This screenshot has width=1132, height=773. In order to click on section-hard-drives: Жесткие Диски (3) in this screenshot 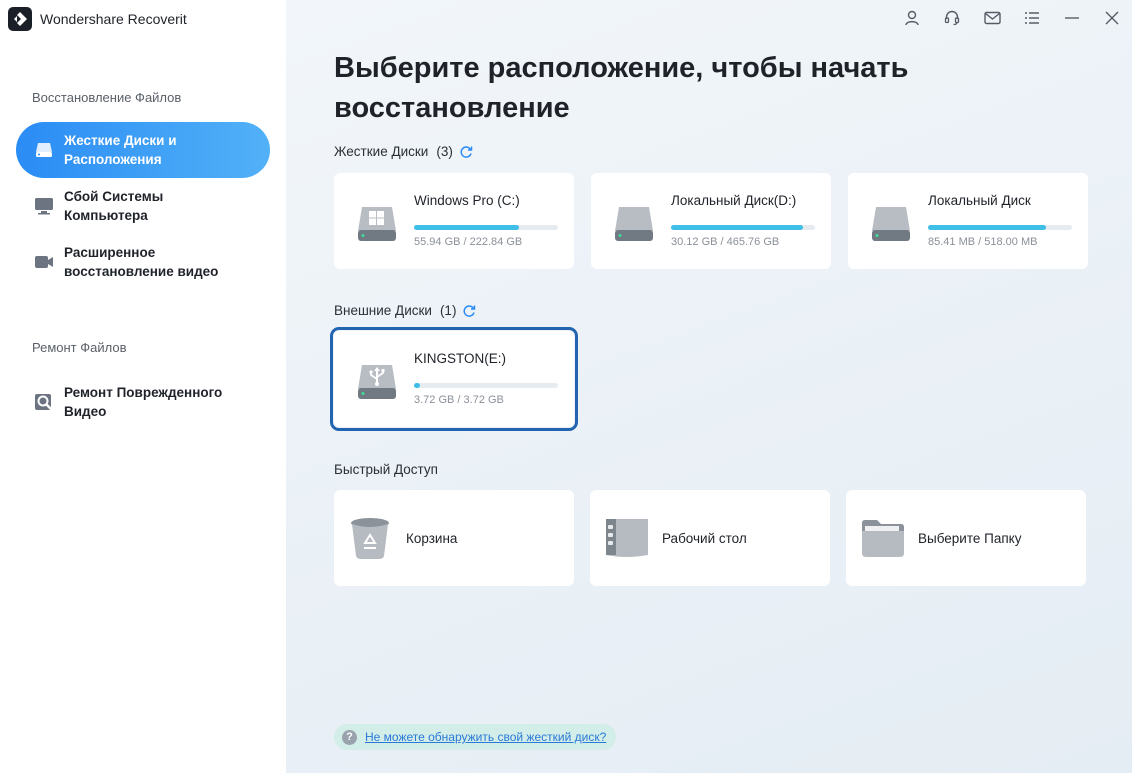, I will do `click(403, 151)`.